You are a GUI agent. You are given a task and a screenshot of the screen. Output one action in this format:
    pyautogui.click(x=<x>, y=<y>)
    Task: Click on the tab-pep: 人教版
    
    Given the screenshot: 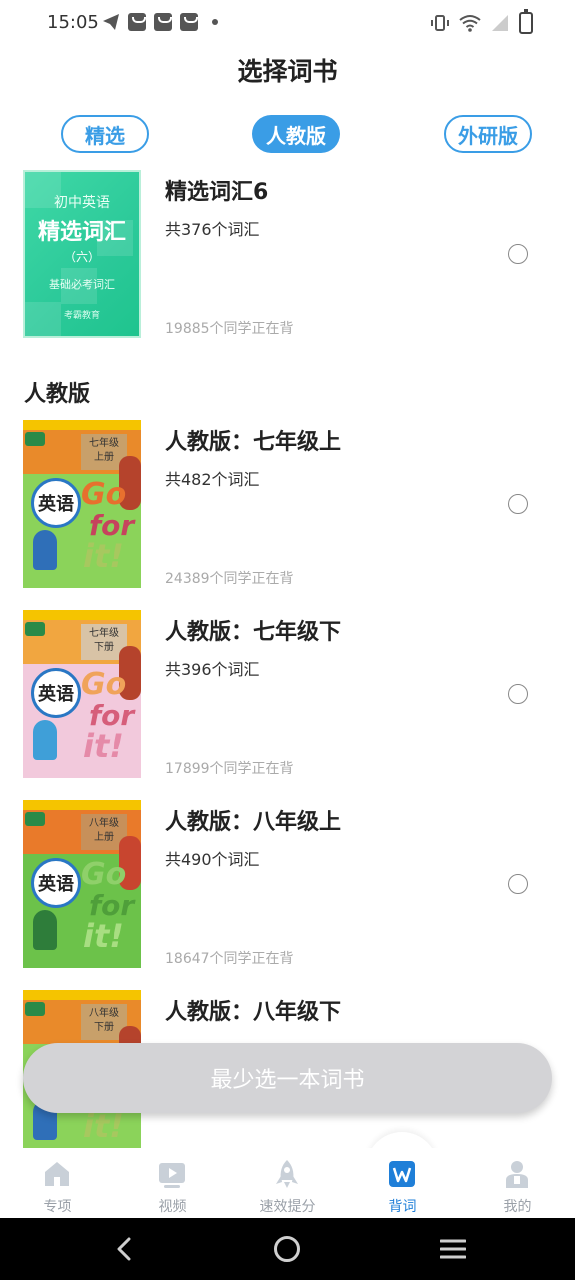 What is the action you would take?
    pyautogui.click(x=296, y=134)
    